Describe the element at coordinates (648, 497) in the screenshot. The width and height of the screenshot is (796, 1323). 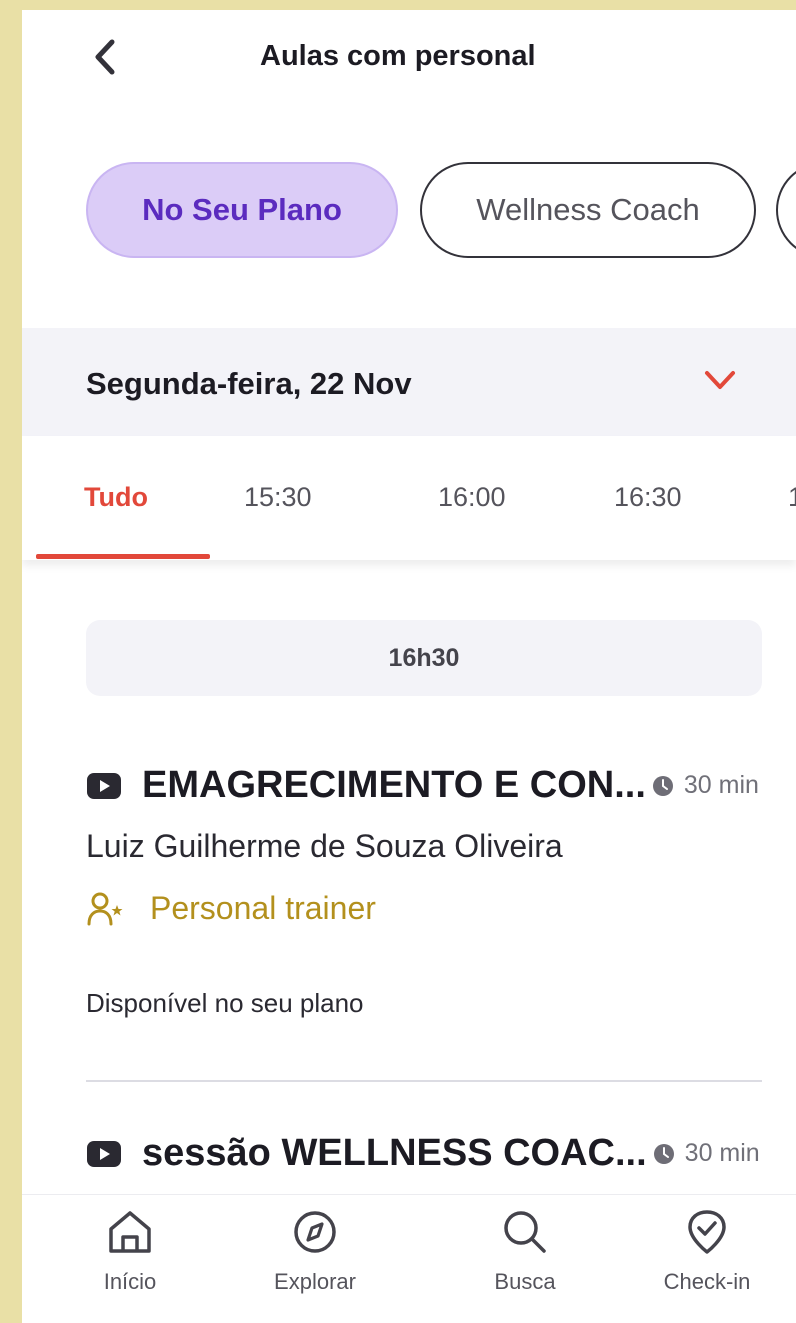
I see `tab-1630: 16:30` at that location.